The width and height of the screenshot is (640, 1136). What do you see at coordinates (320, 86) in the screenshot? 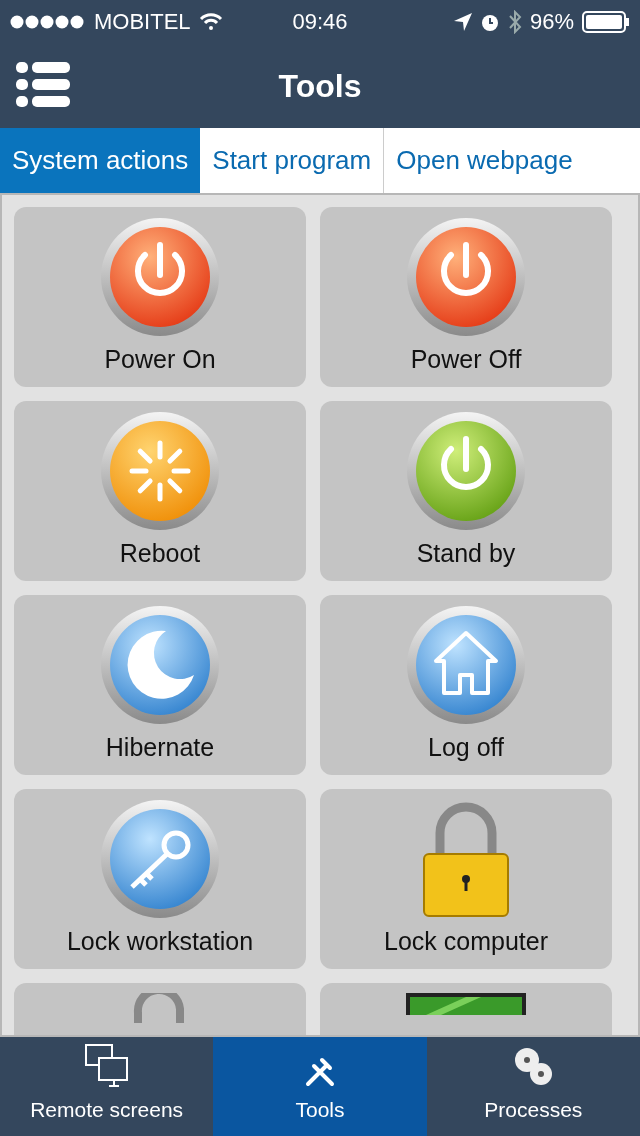
I see `page-title: Tools` at bounding box center [320, 86].